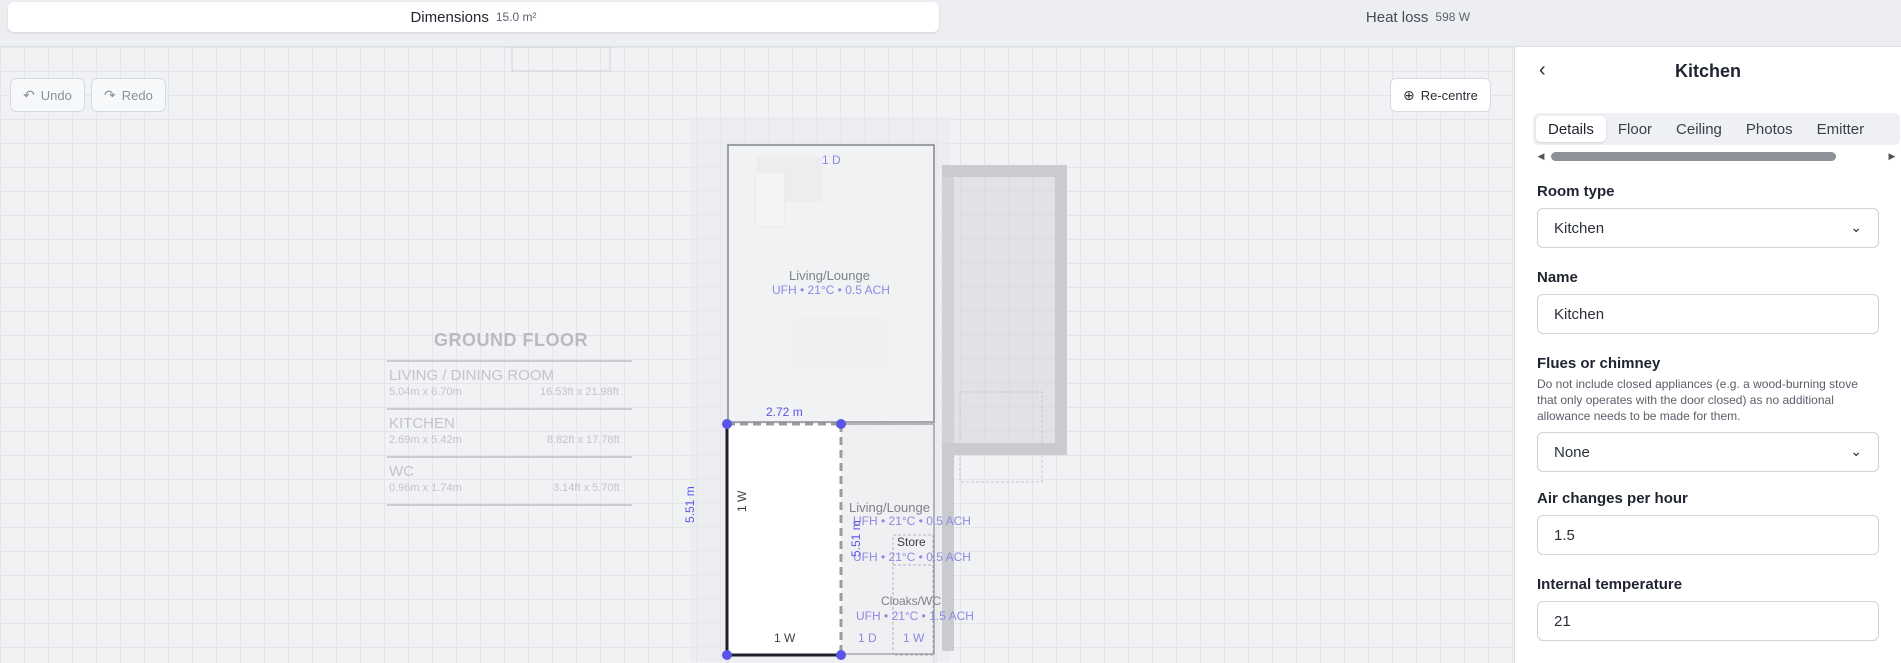 This screenshot has width=1901, height=663. I want to click on legend-room-metric: 2.69m x 5.42m, so click(425, 440).